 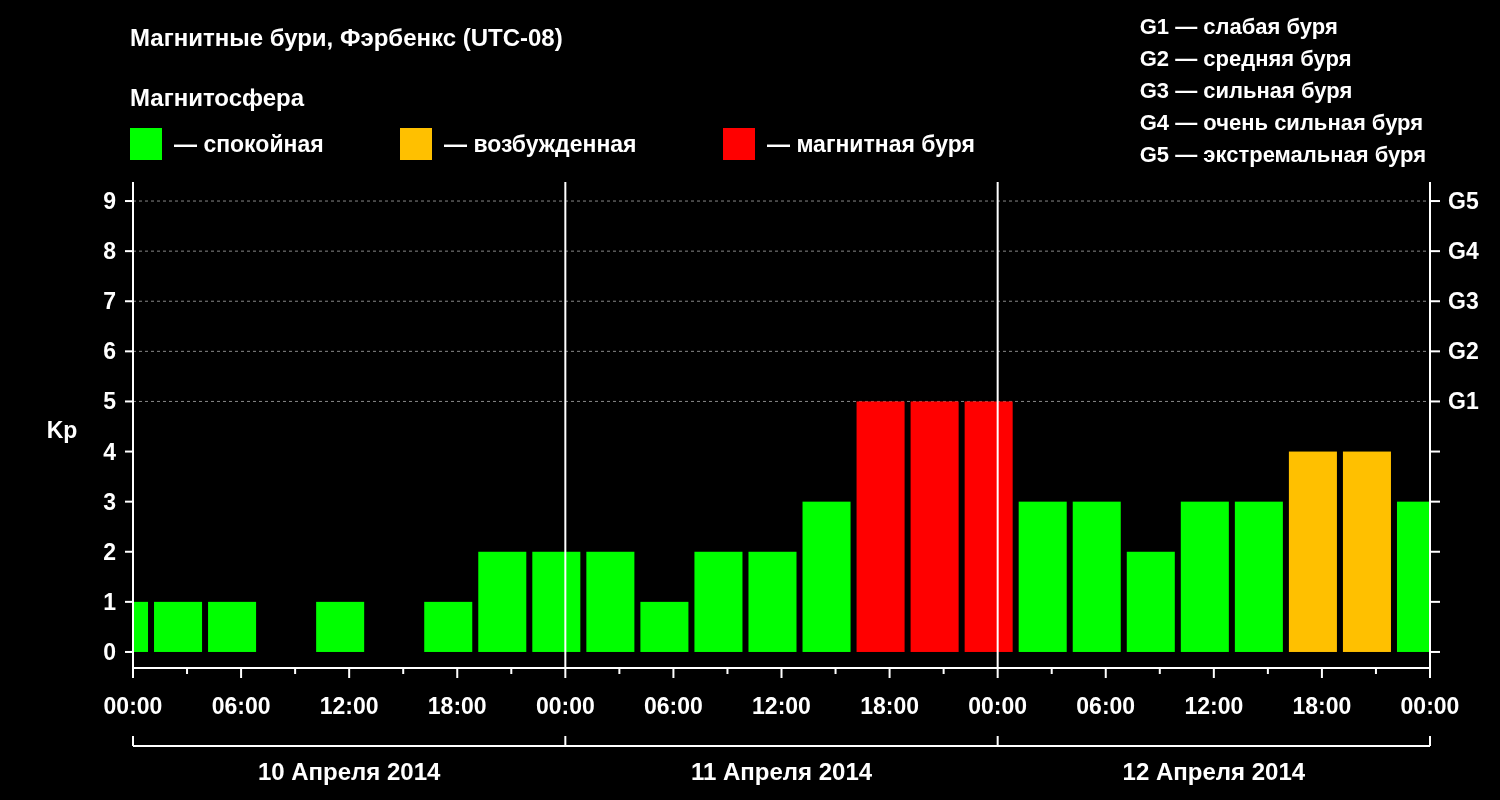 What do you see at coordinates (781, 771) in the screenshot?
I see `day-label: 11 Апреля 2014` at bounding box center [781, 771].